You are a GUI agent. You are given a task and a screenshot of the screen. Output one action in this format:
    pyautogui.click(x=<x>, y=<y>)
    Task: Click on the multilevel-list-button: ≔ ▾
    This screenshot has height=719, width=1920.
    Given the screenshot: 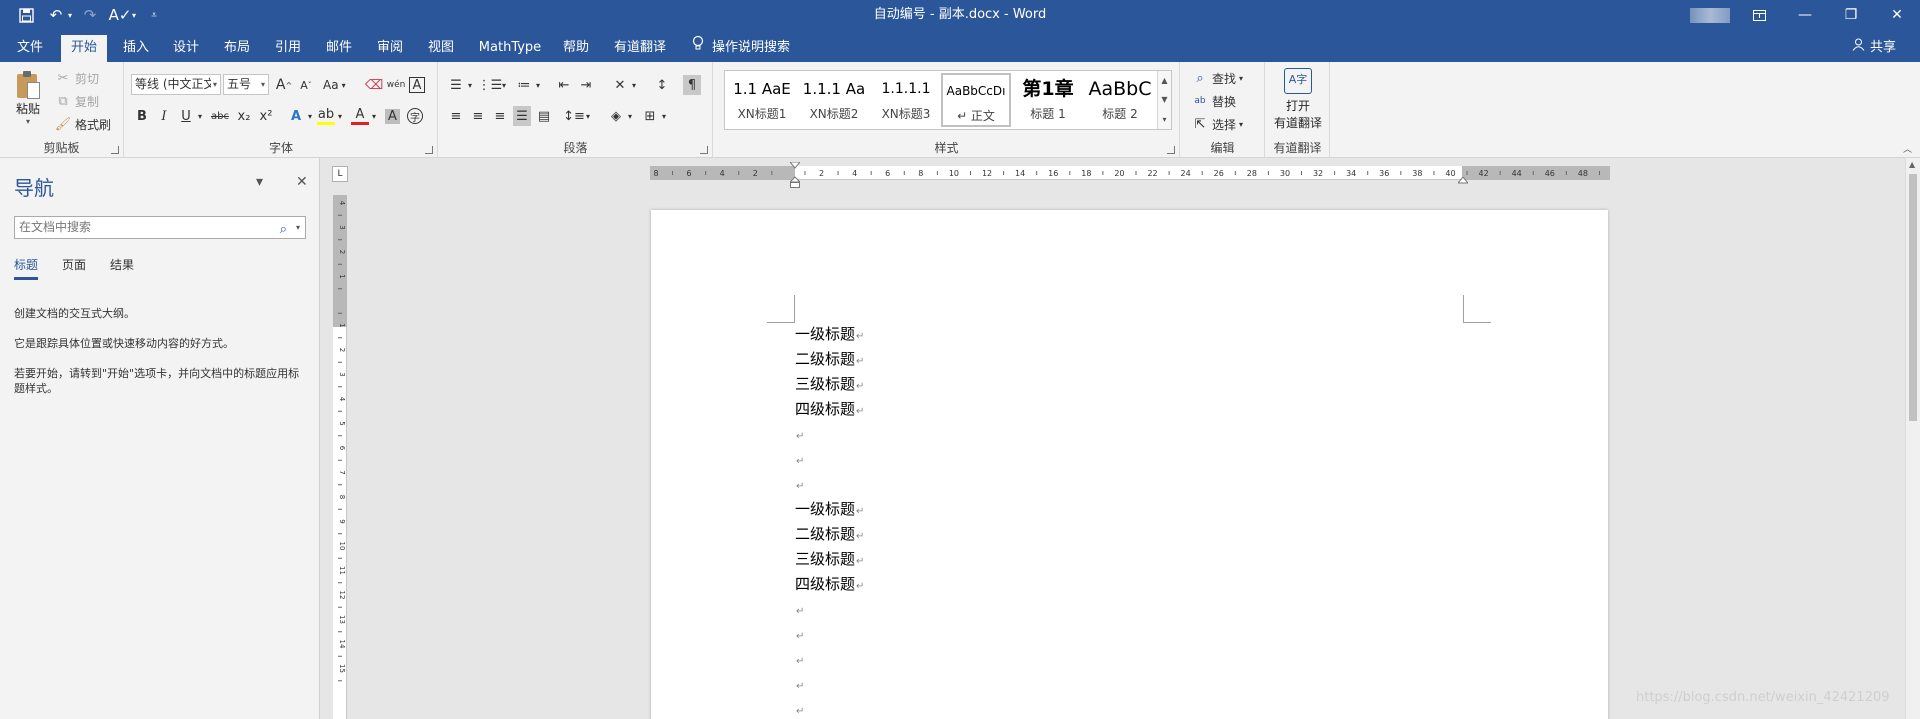 What is the action you would take?
    pyautogui.click(x=528, y=85)
    